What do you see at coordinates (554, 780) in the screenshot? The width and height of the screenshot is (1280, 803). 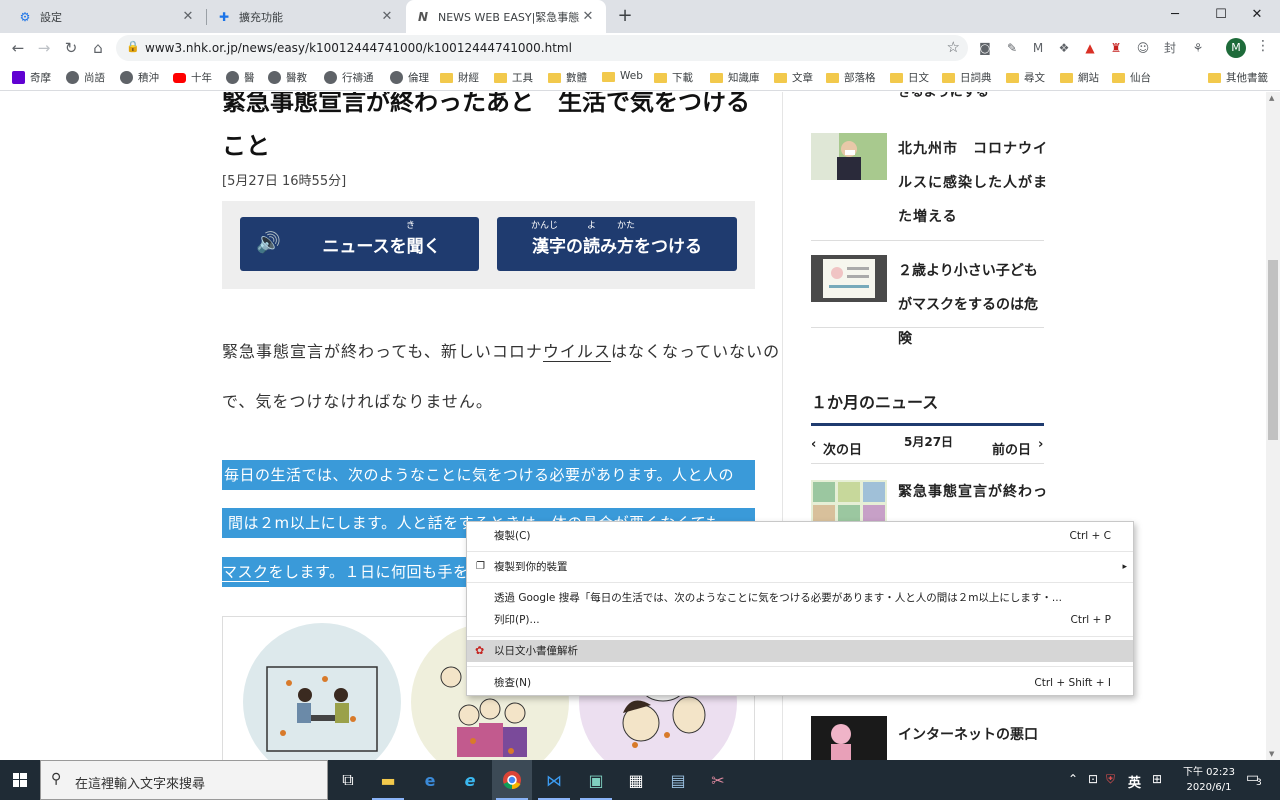 I see `vscode-icon: ⋈` at bounding box center [554, 780].